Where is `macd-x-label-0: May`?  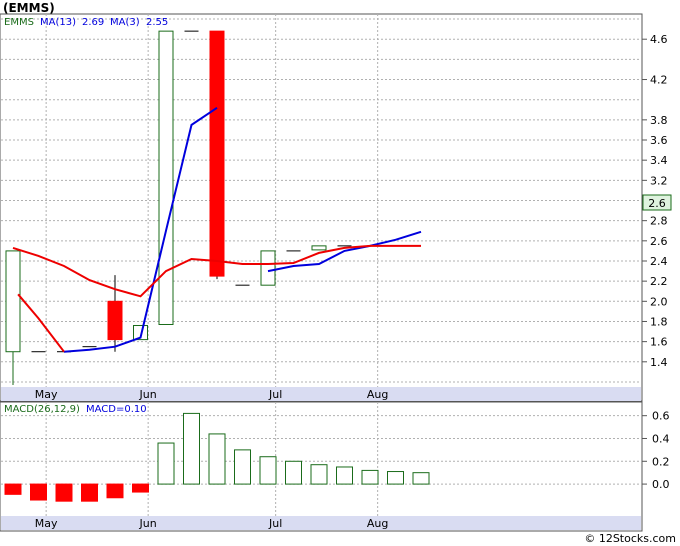
macd-x-label-0: May is located at coordinates (46, 523).